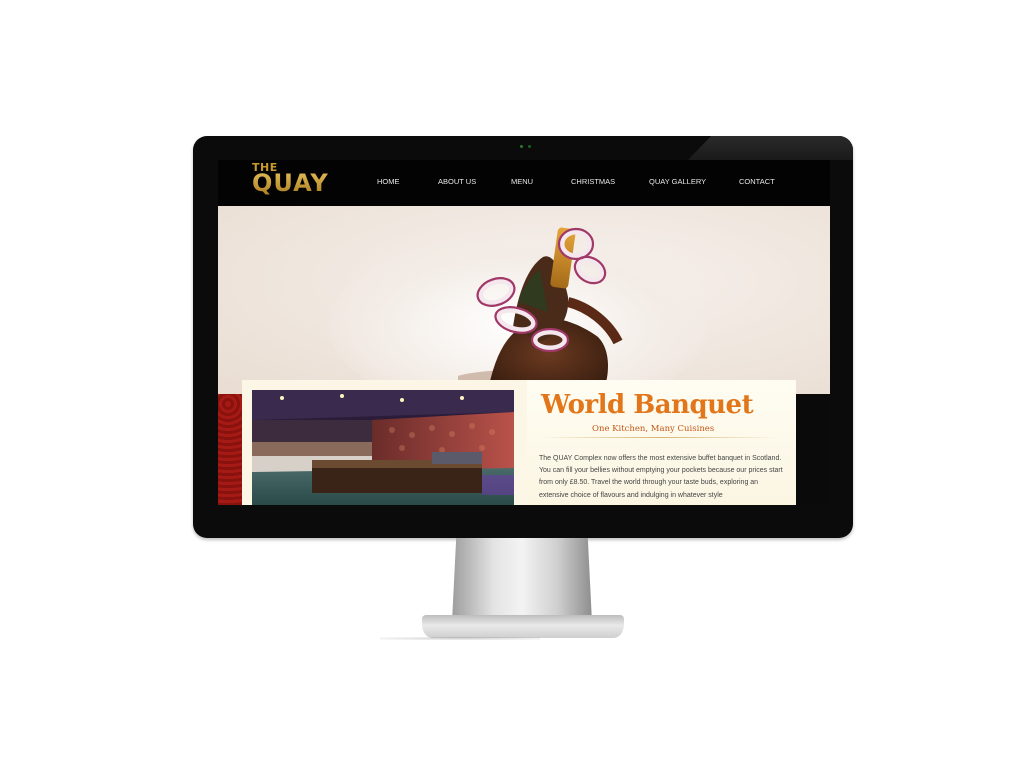 This screenshot has width=1024, height=768. Describe the element at coordinates (677, 181) in the screenshot. I see `nav-quay-gallery: QUAY GALLERY` at that location.